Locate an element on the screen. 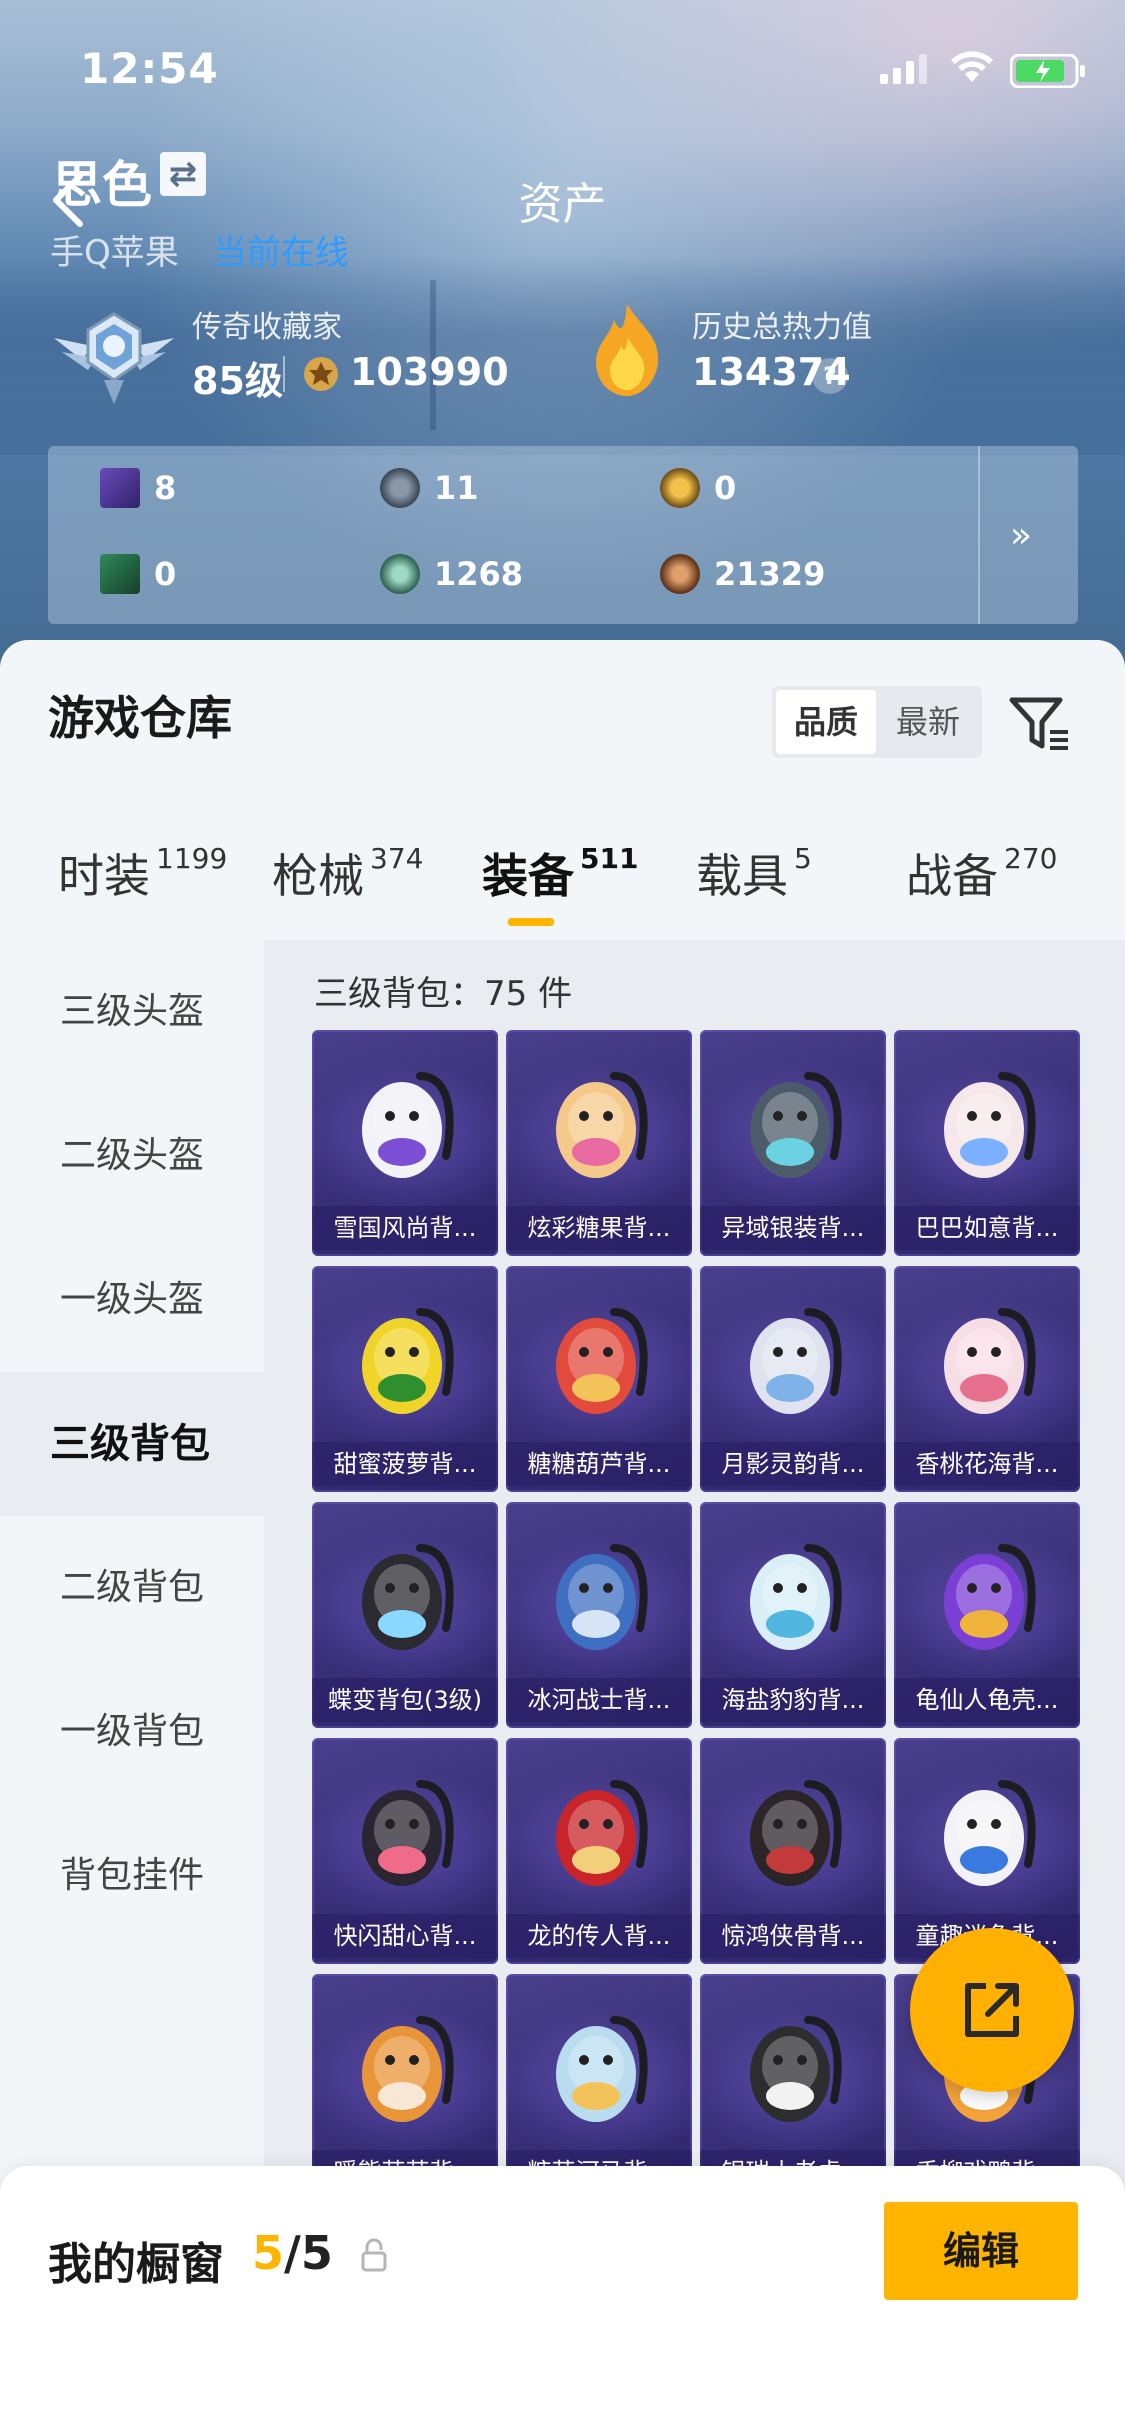 Image resolution: width=1125 pixels, height=2436 pixels. tab-vehicles: 载具 5 is located at coordinates (754, 873).